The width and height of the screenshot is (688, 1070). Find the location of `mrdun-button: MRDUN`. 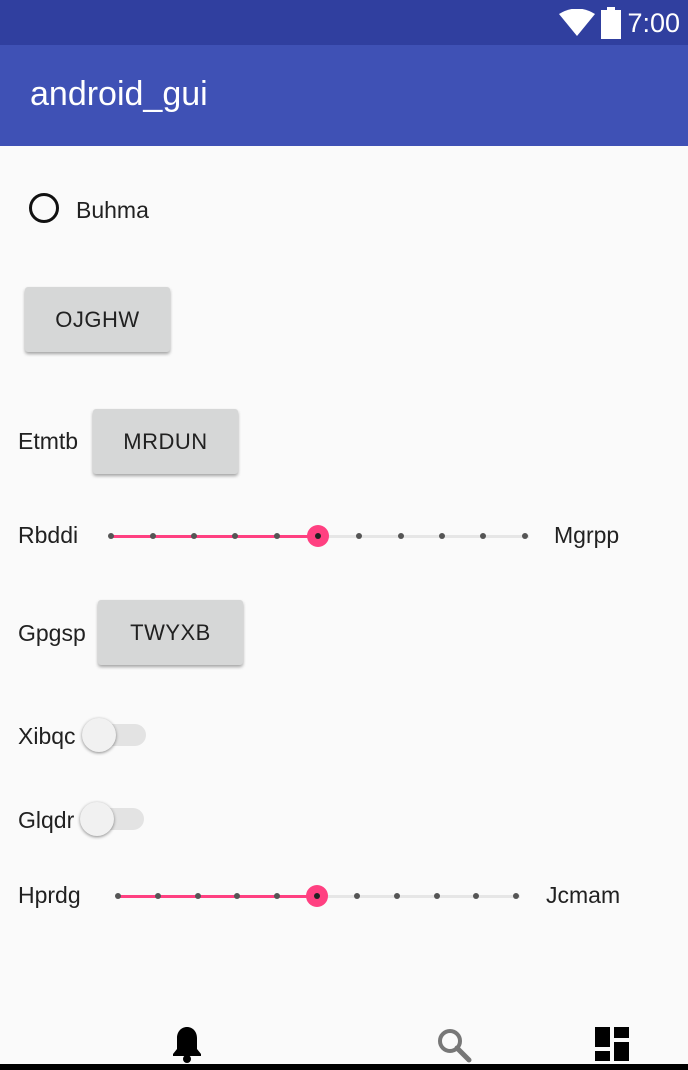

mrdun-button: MRDUN is located at coordinates (165, 441).